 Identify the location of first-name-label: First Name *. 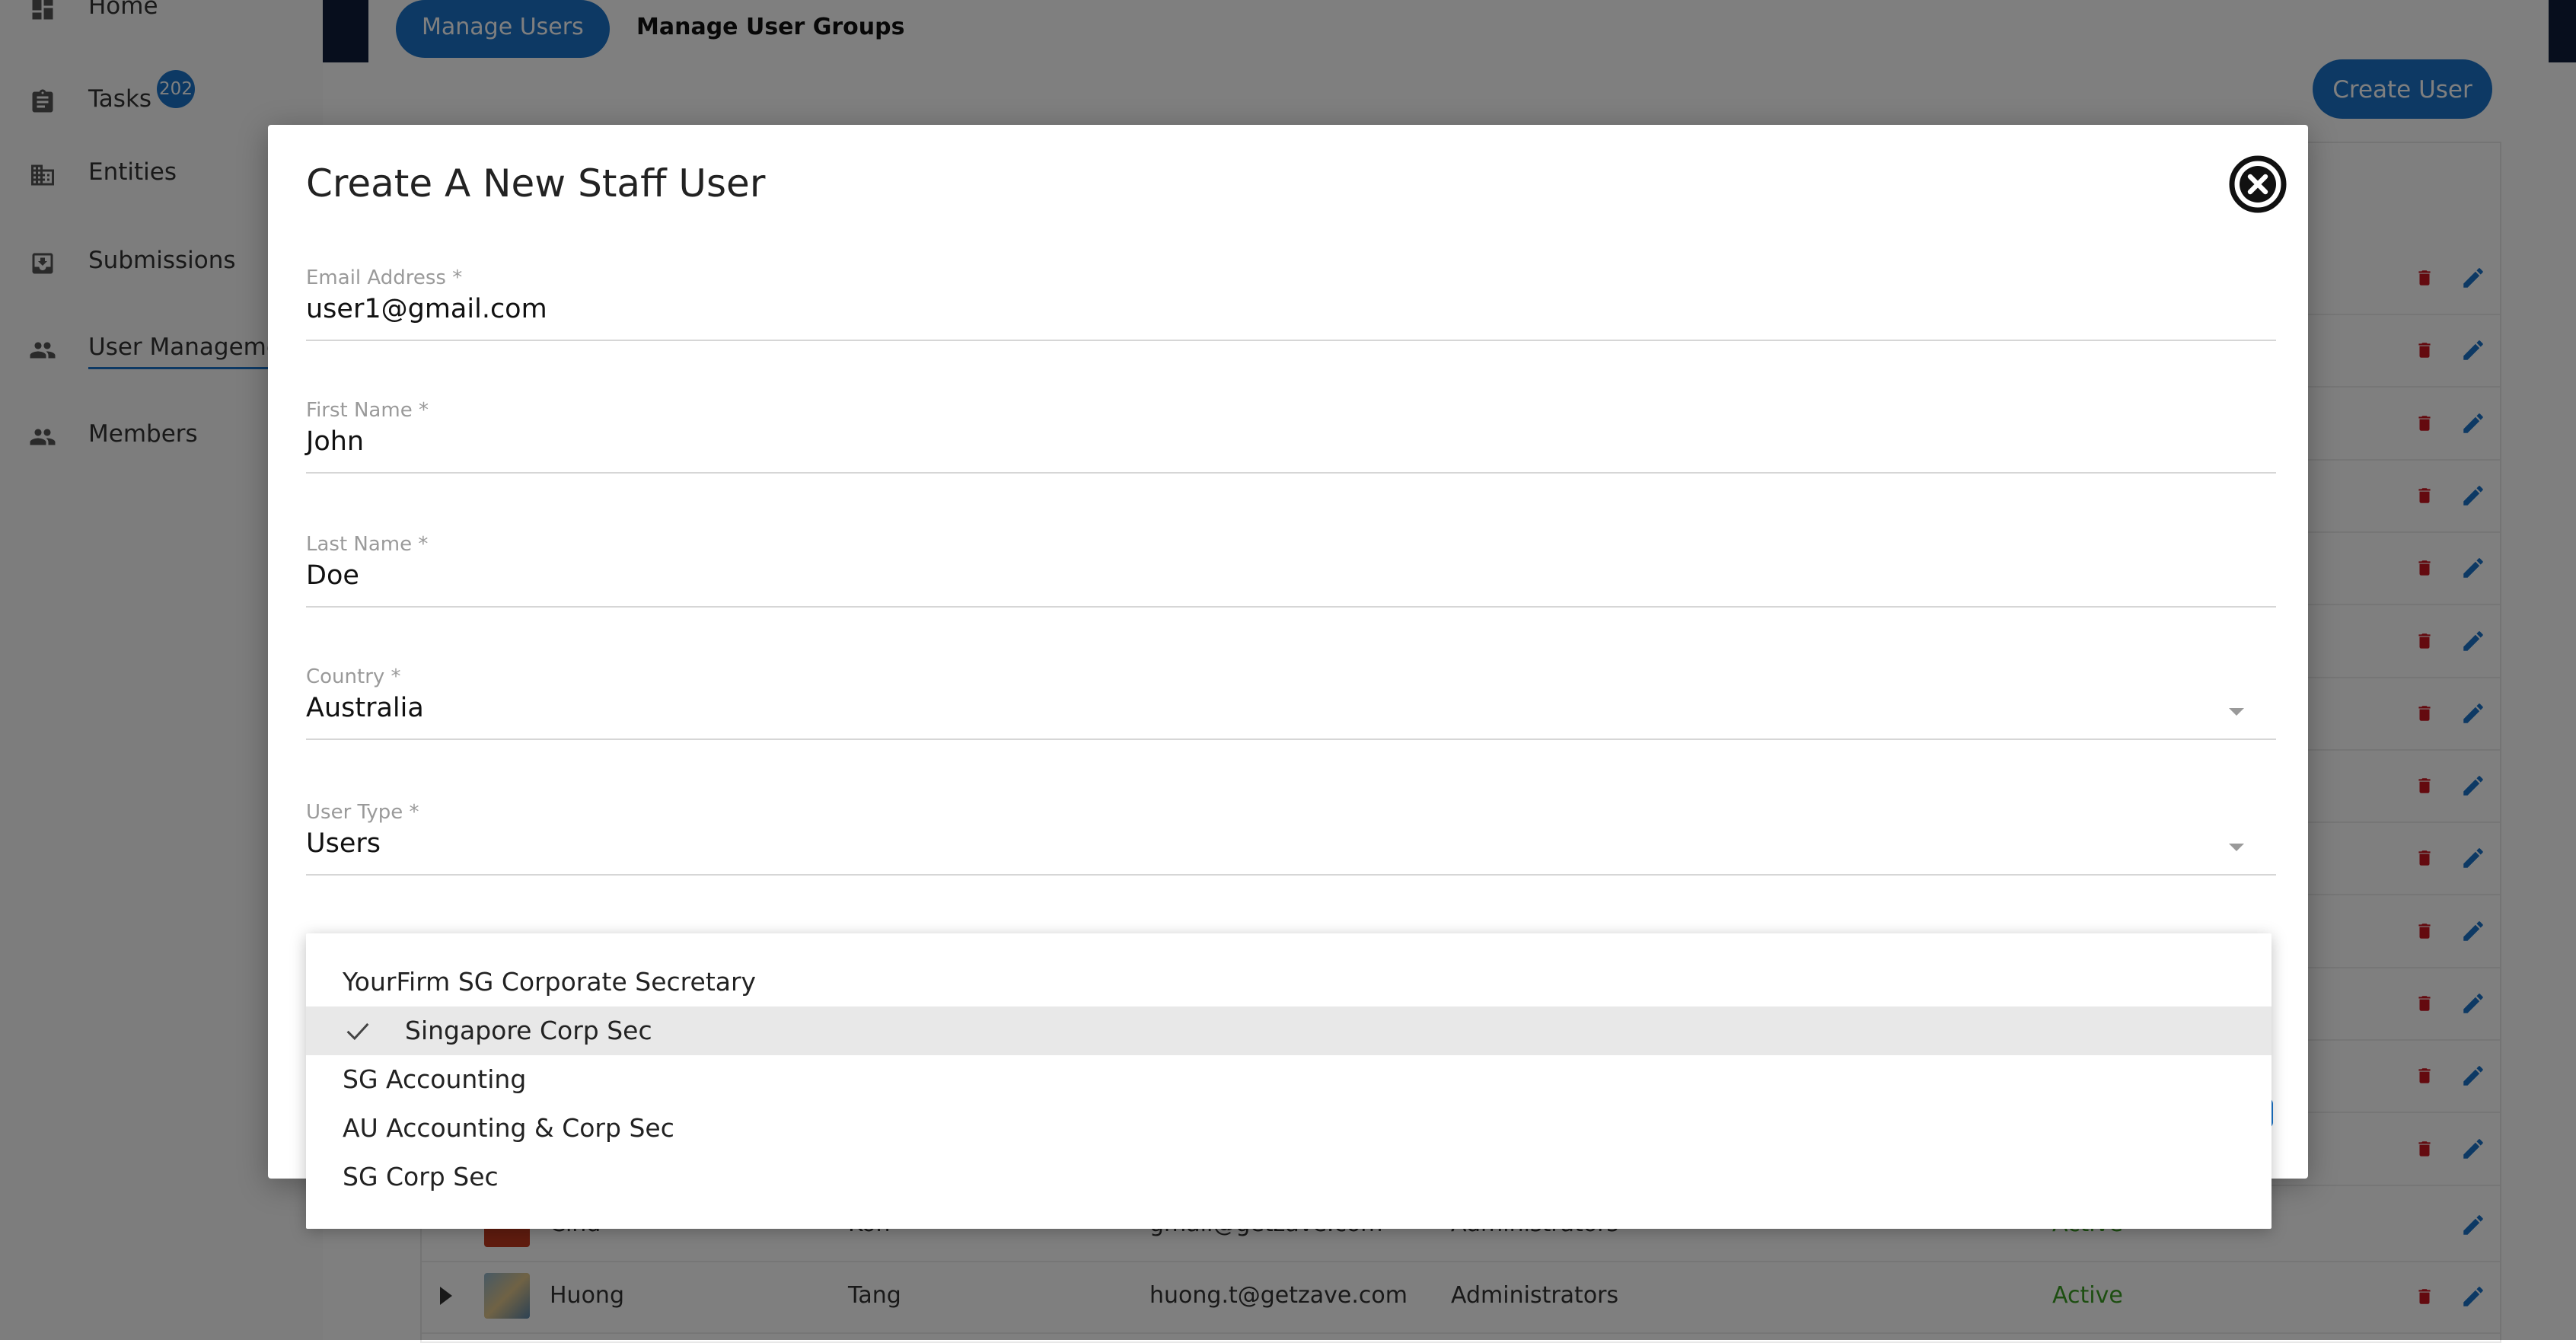
(367, 410).